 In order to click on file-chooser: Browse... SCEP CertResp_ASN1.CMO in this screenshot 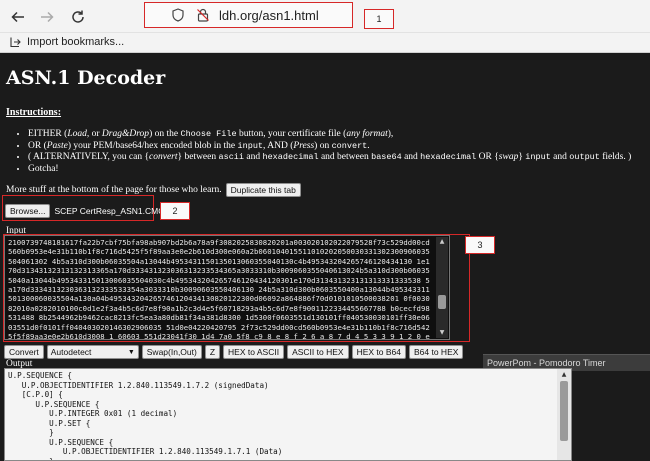, I will do `click(85, 211)`.